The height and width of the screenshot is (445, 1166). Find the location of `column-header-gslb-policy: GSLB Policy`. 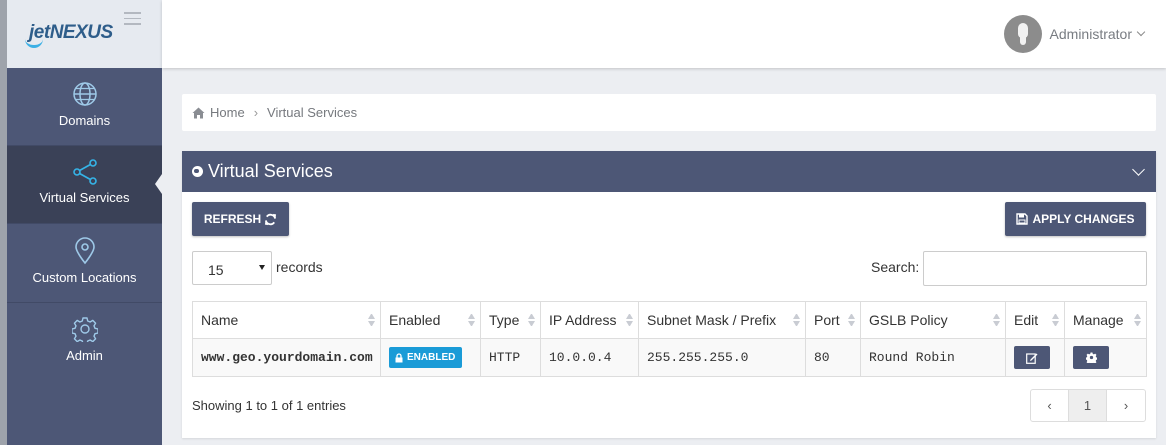

column-header-gslb-policy: GSLB Policy is located at coordinates (933, 320).